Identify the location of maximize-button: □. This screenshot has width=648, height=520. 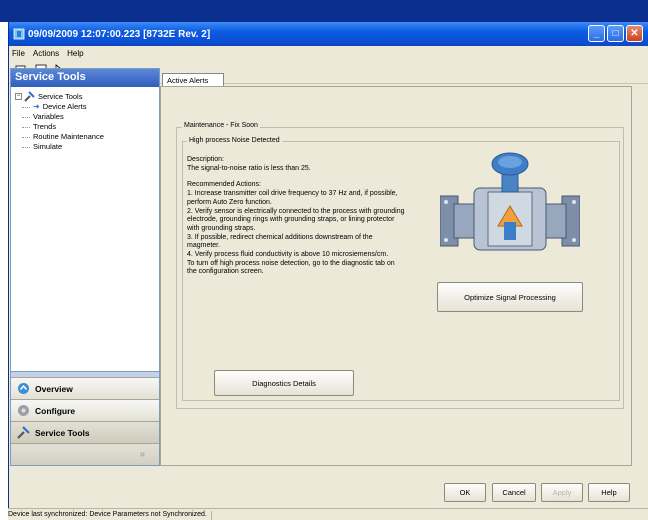
(615, 33).